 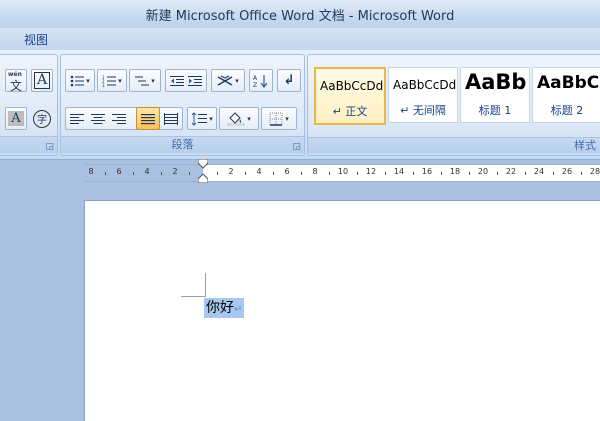 I want to click on distributed-icon, so click(x=171, y=118).